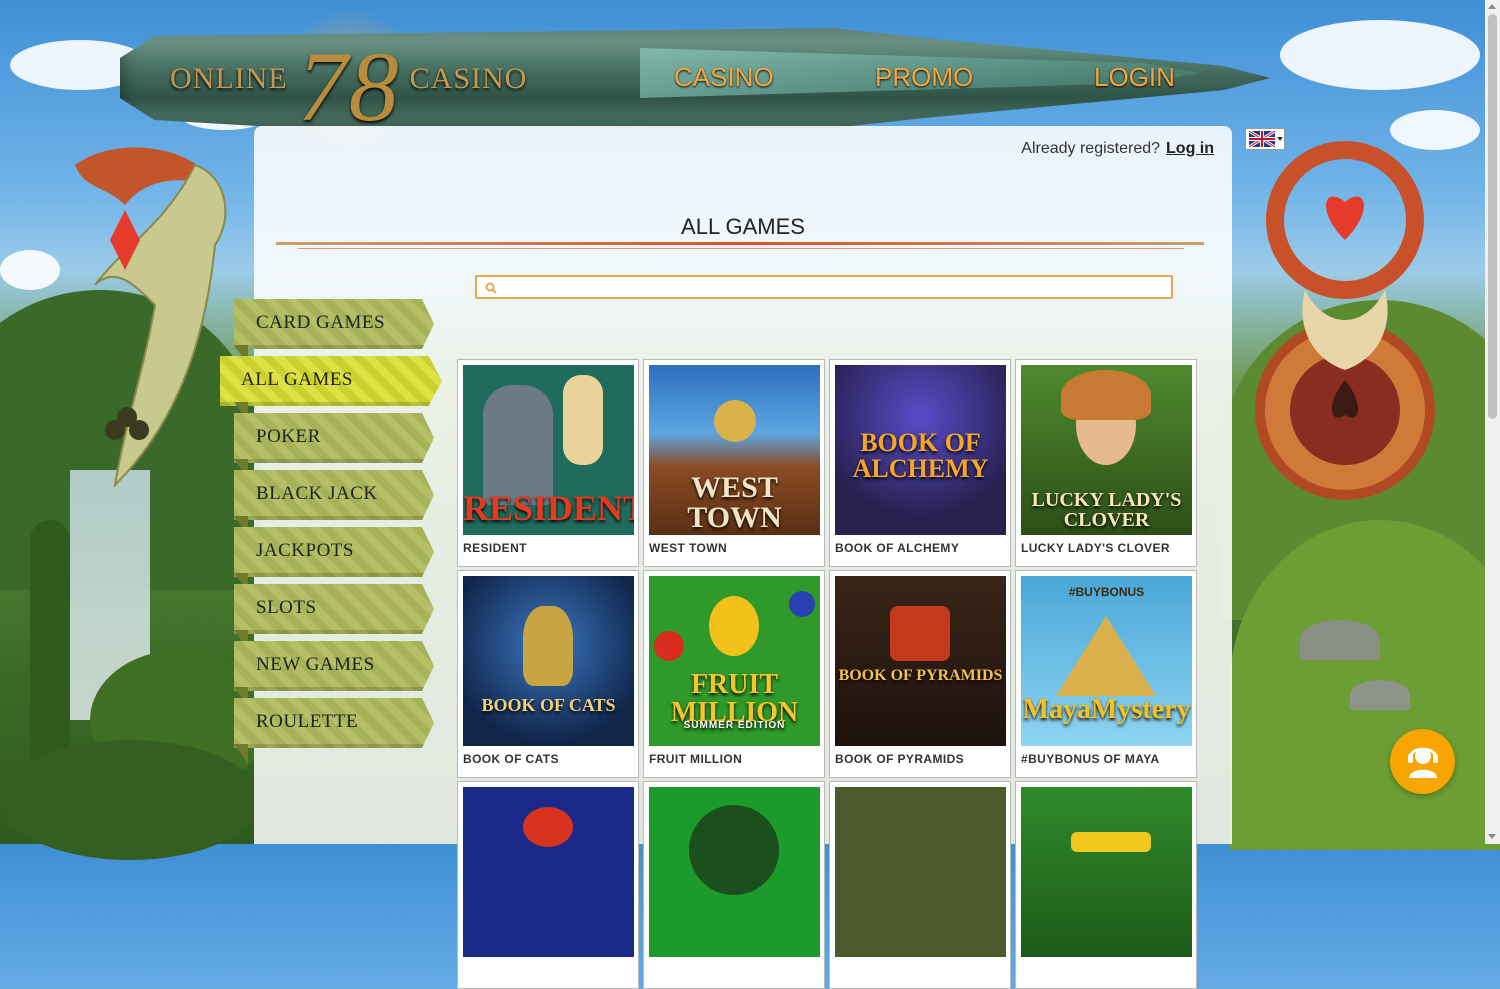 The image size is (1500, 989). What do you see at coordinates (734, 502) in the screenshot?
I see `game-art-title: WEST TOWN` at bounding box center [734, 502].